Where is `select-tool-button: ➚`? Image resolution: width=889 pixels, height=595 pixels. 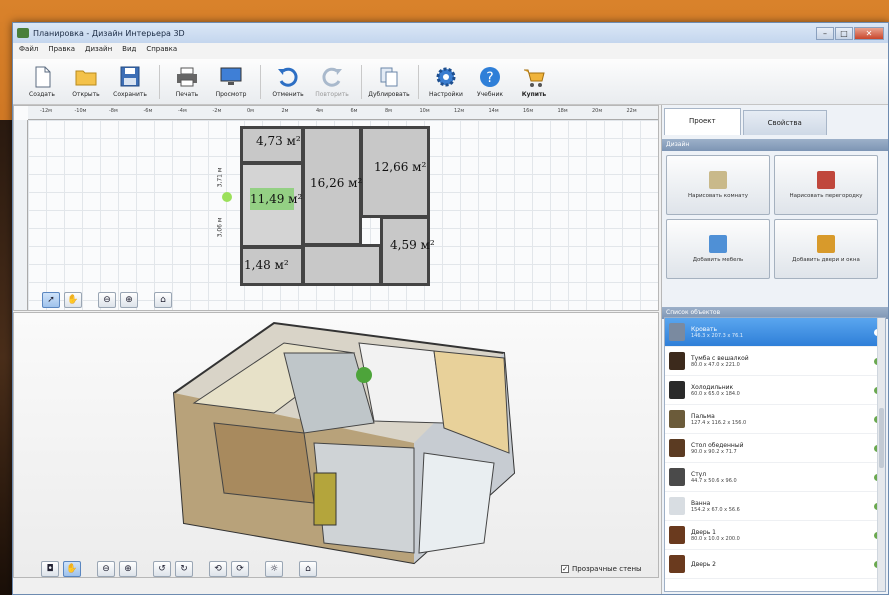
select-tool-button: ➚ is located at coordinates (51, 300).